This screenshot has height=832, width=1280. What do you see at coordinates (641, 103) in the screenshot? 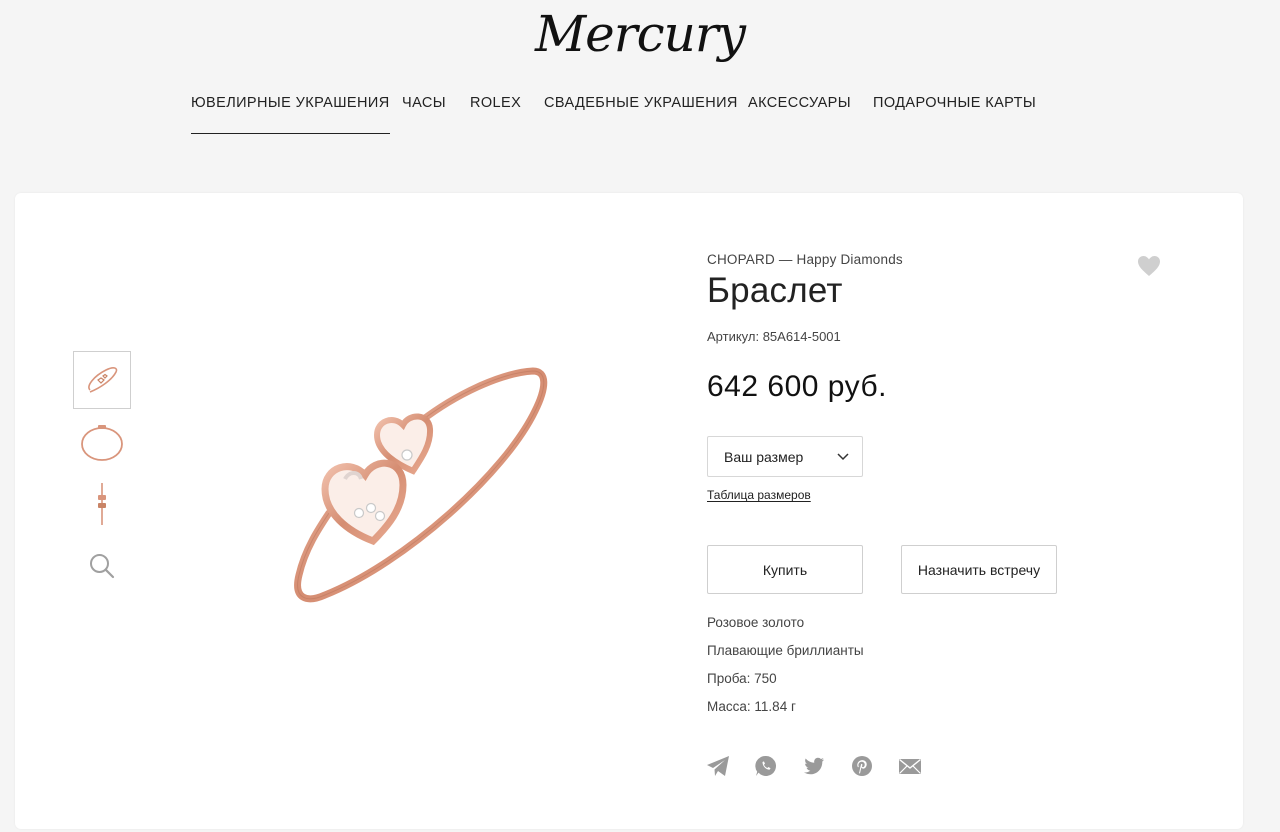
I see `nav-item-wedding: СВАДЕБНЫЕ УКРАШЕНИЯ` at bounding box center [641, 103].